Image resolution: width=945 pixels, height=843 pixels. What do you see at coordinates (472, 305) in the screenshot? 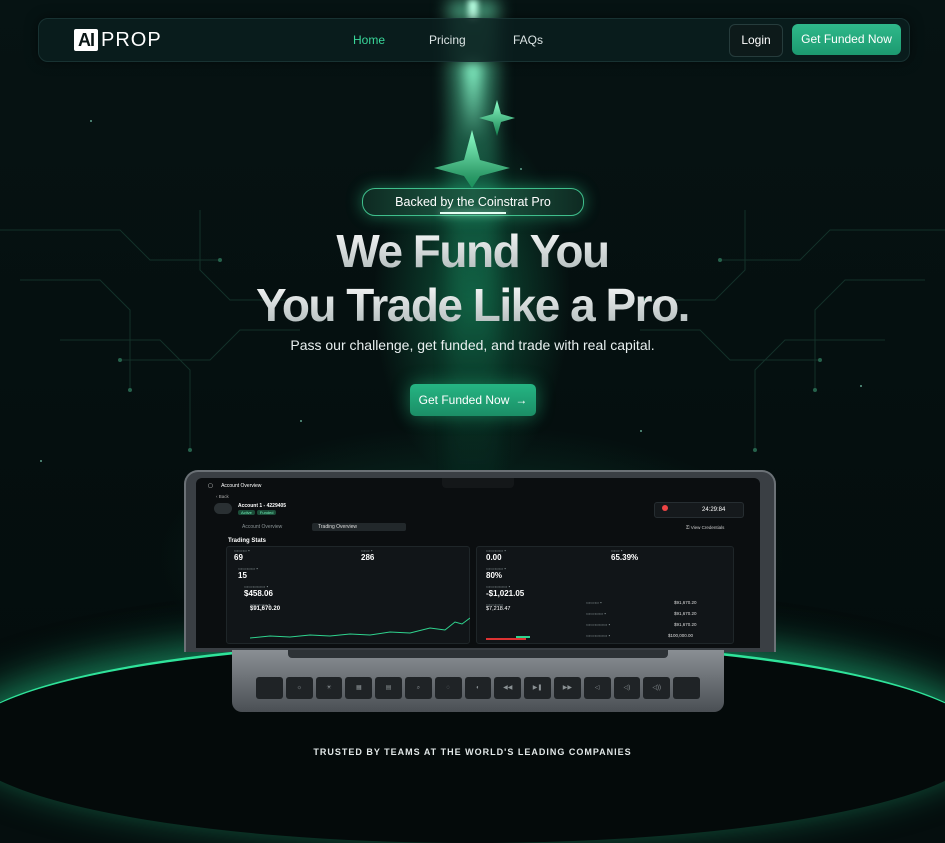
I see `hero-title-line-2: You Trade Like a Pro.` at bounding box center [472, 305].